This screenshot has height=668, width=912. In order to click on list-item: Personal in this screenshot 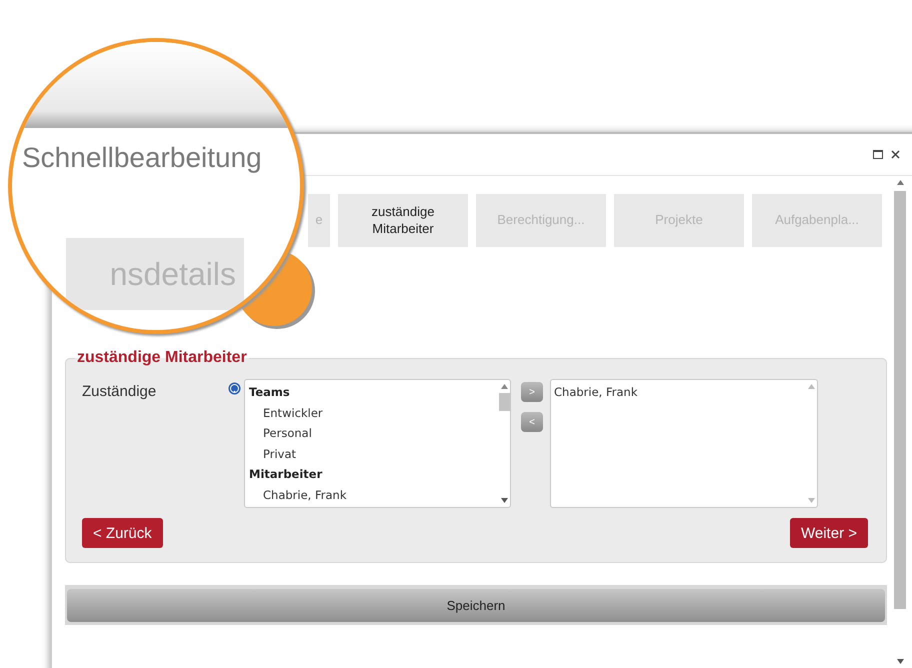, I will do `click(371, 435)`.